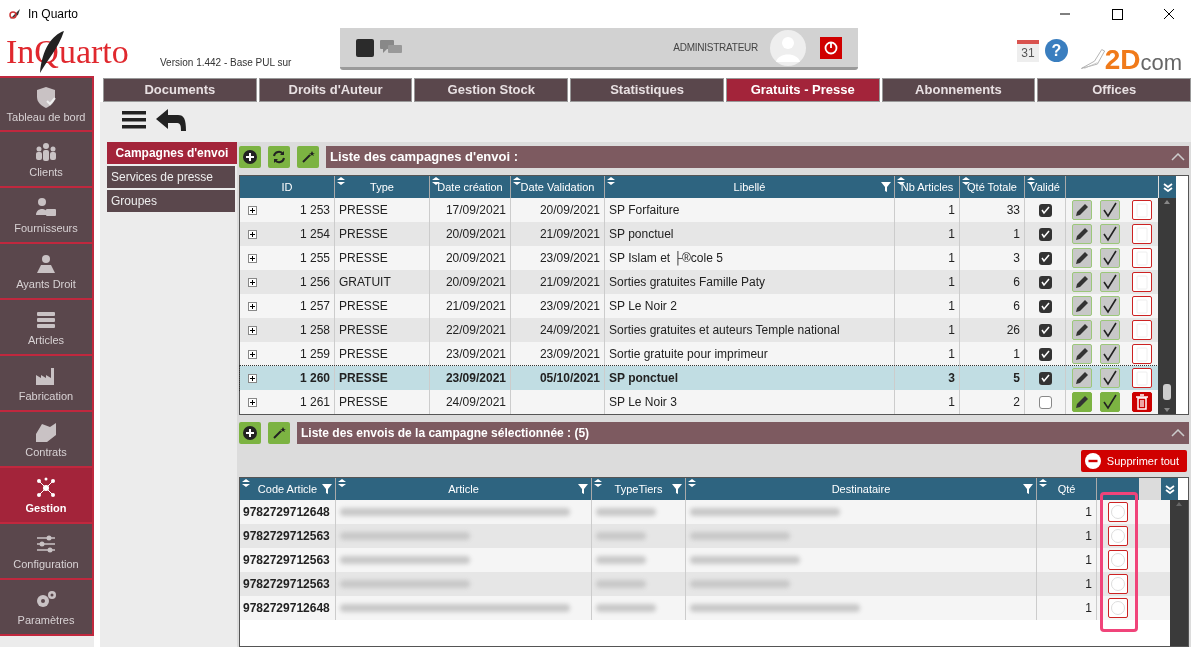  What do you see at coordinates (491, 90) in the screenshot?
I see `tab: Gestion Stock` at bounding box center [491, 90].